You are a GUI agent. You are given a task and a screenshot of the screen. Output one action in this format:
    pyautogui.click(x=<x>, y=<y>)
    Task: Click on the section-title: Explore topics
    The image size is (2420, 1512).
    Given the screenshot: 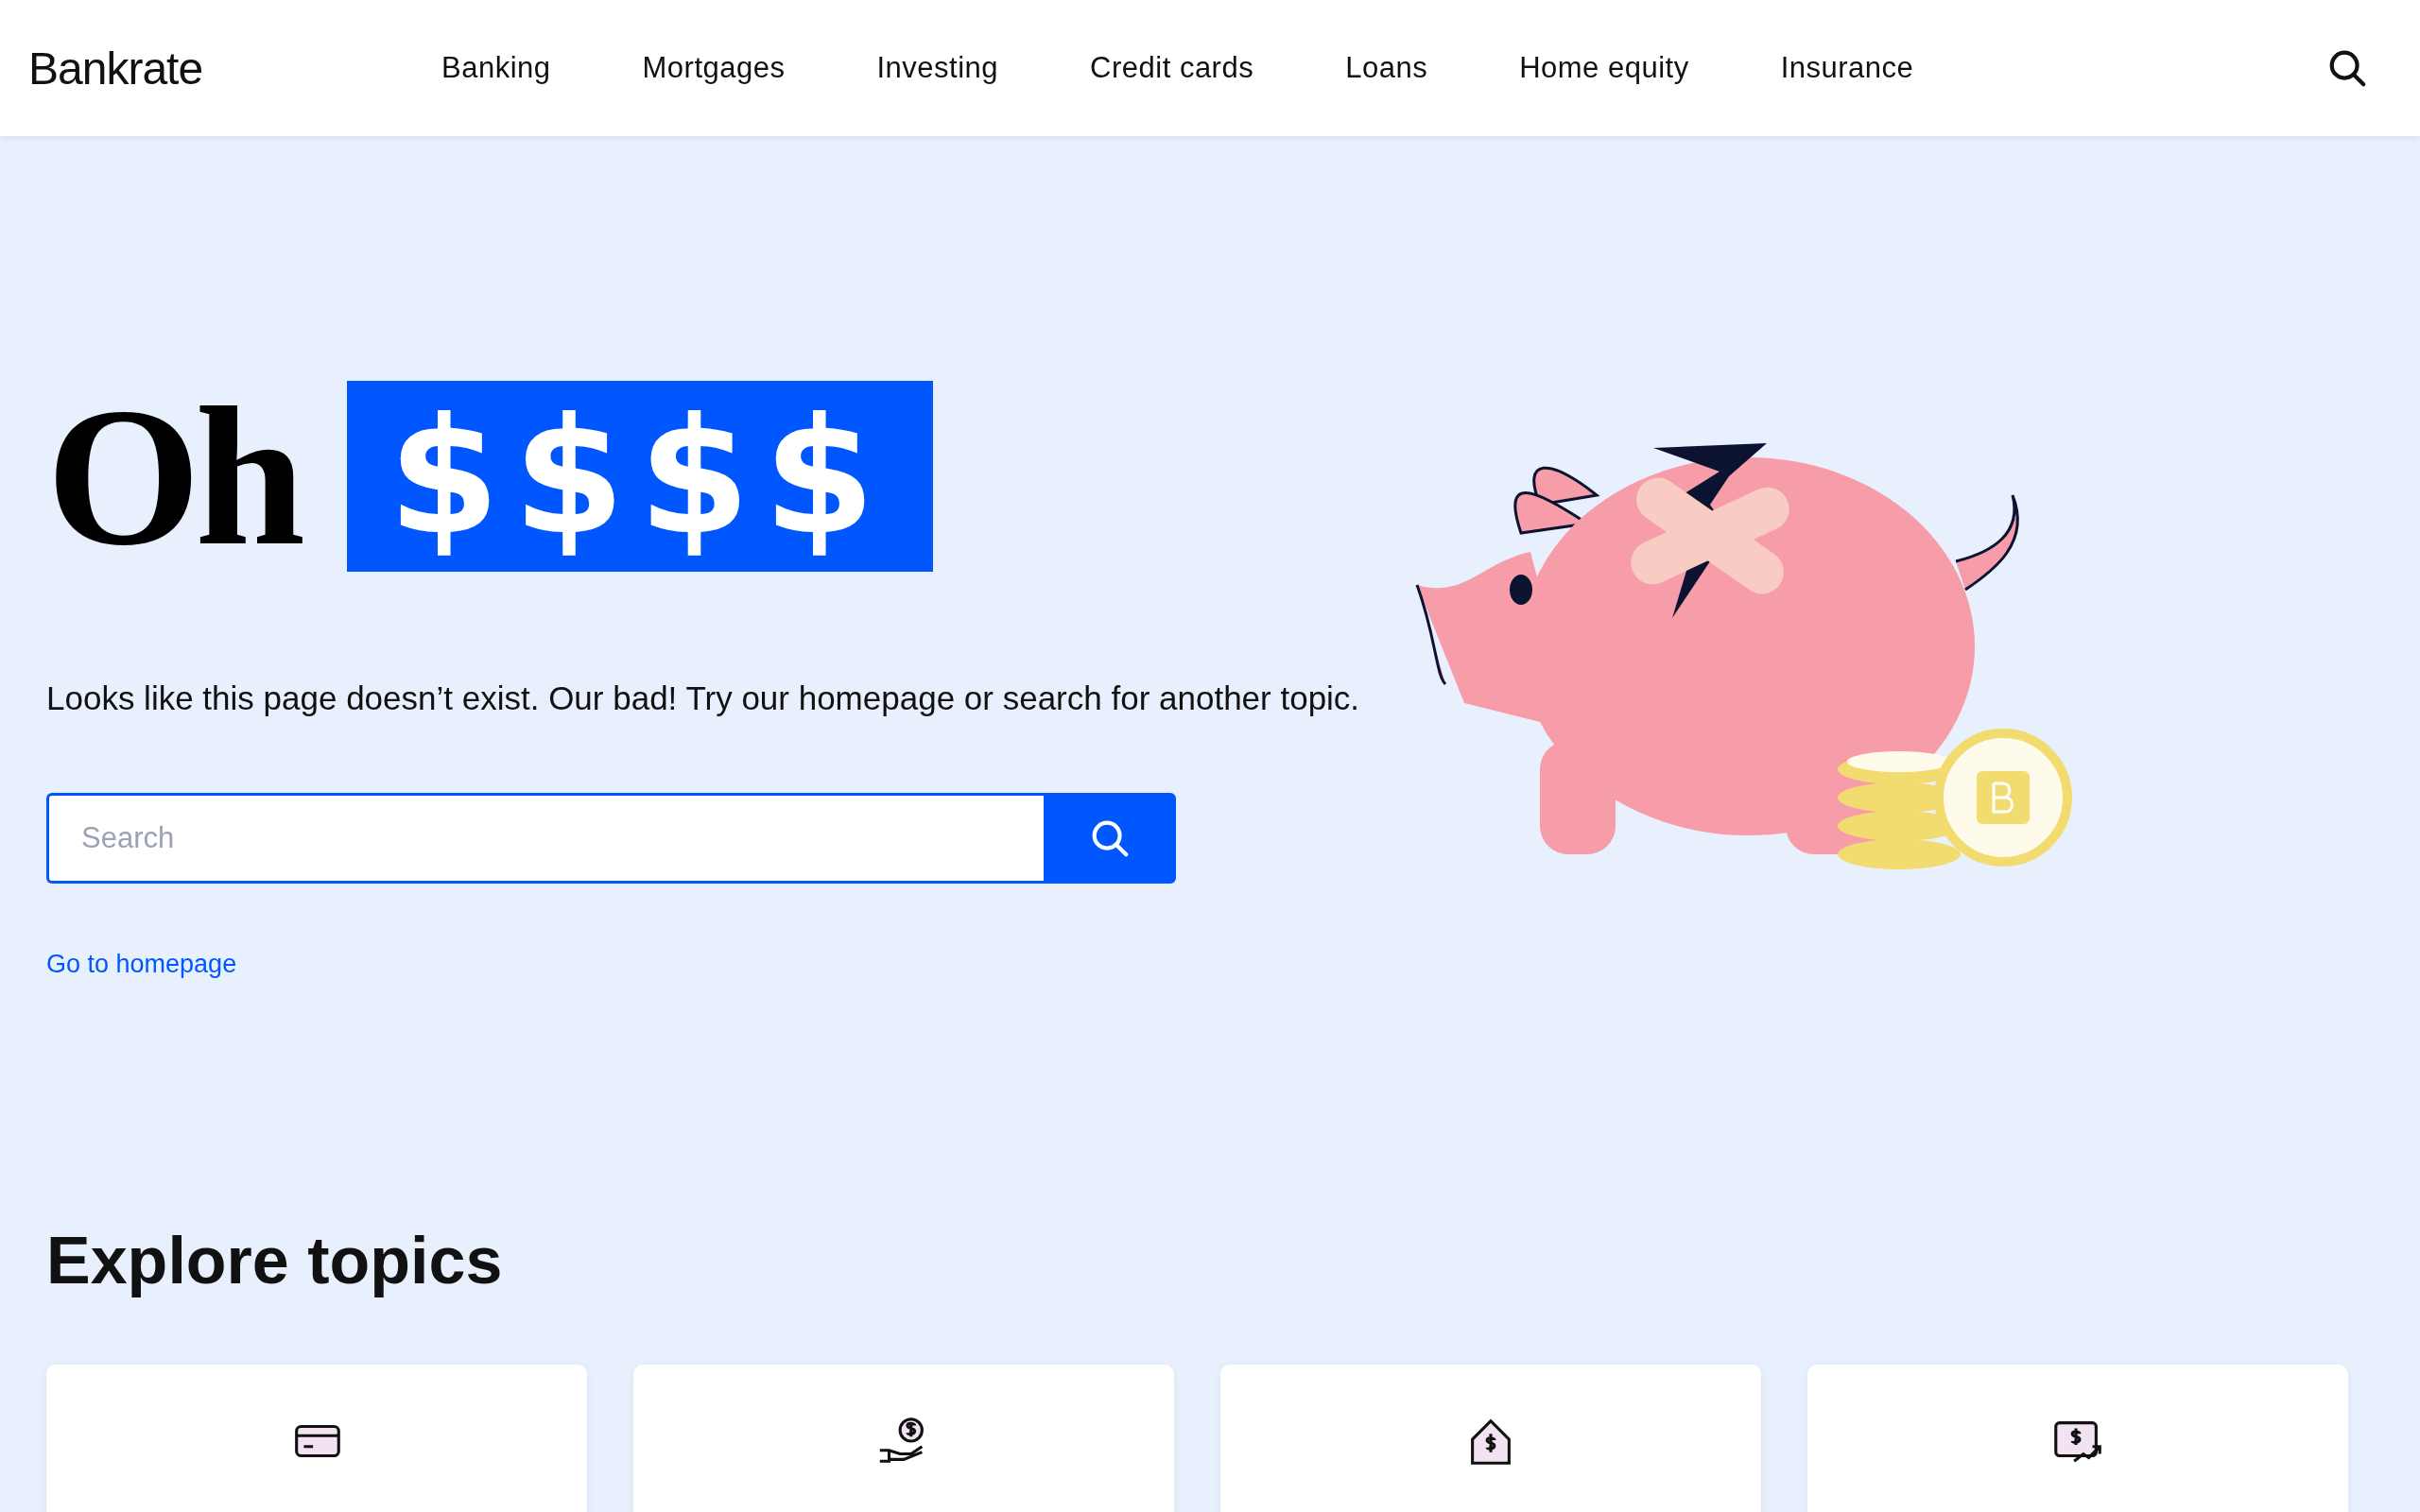 What is the action you would take?
    pyautogui.click(x=275, y=1260)
    